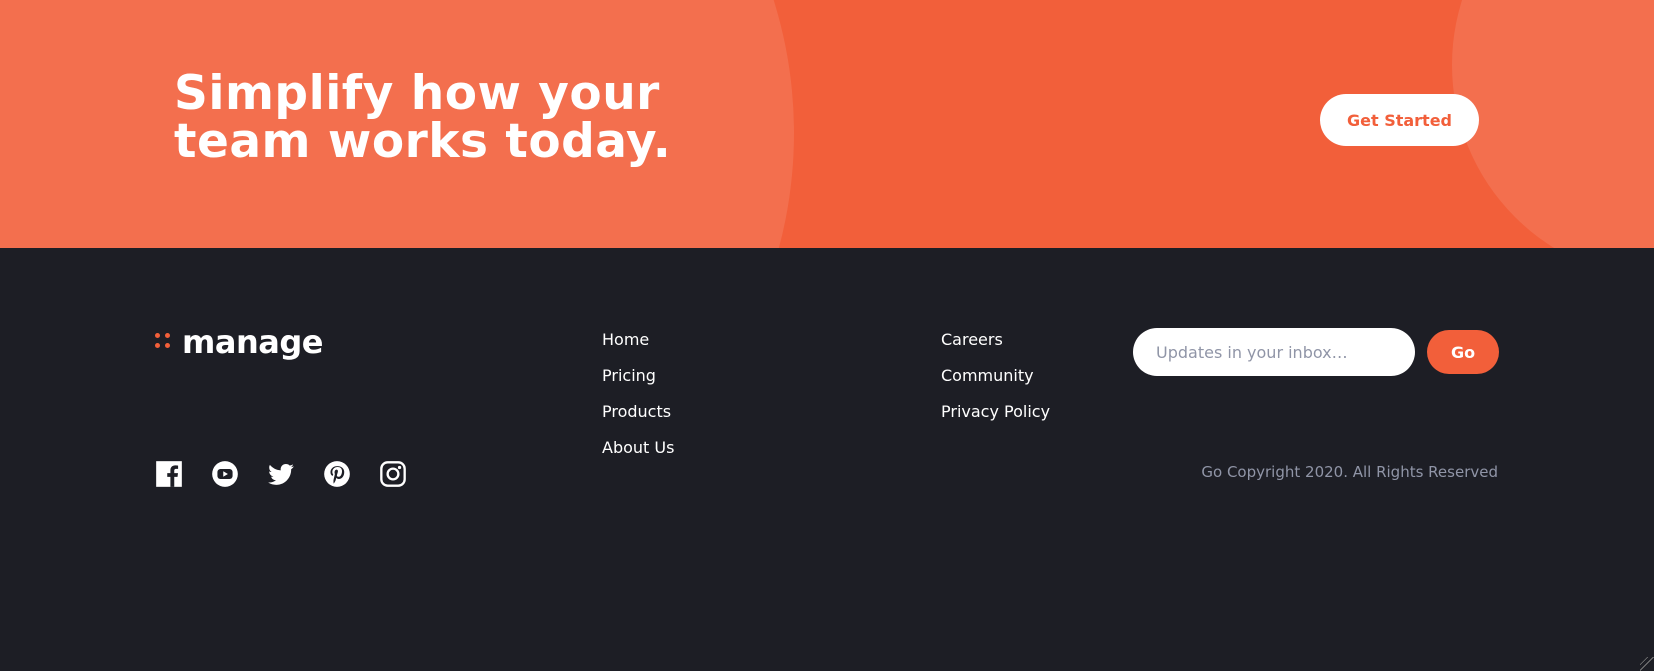  What do you see at coordinates (629, 375) in the screenshot?
I see `pricing-link: Pricing` at bounding box center [629, 375].